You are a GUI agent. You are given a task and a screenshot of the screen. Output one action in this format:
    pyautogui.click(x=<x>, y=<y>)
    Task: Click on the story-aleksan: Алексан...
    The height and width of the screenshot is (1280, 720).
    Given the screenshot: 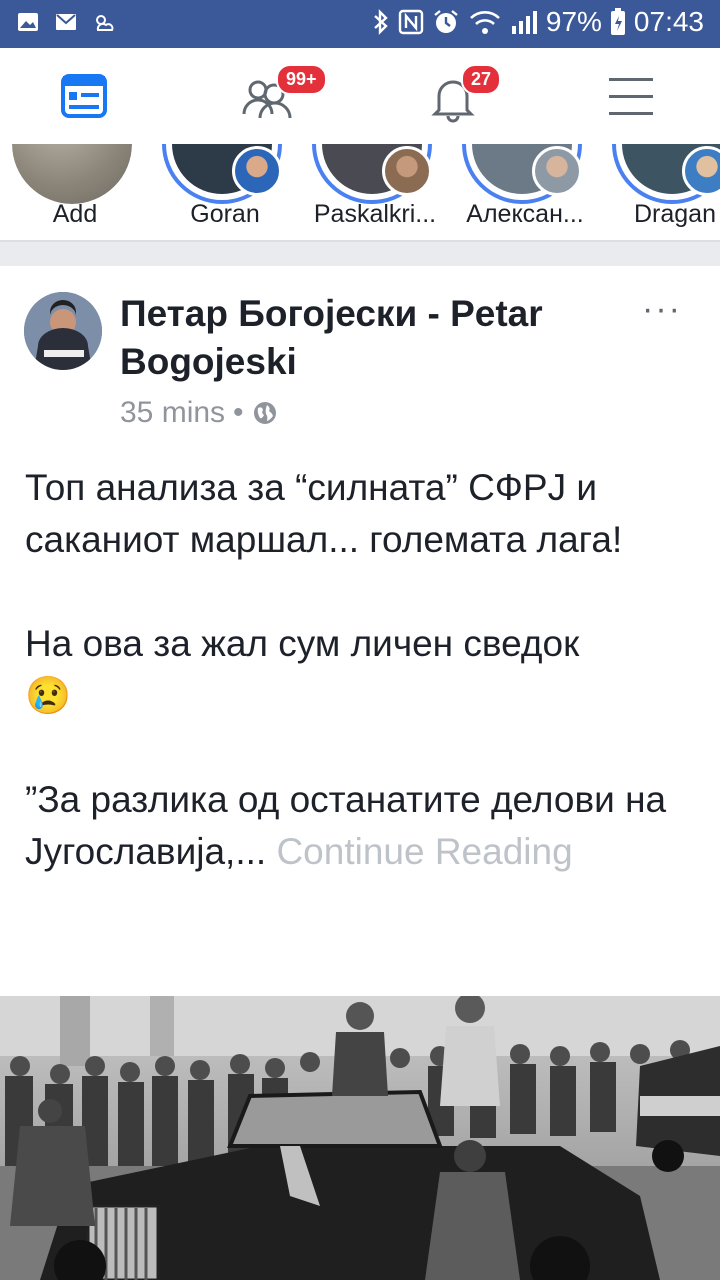 What is the action you would take?
    pyautogui.click(x=525, y=192)
    